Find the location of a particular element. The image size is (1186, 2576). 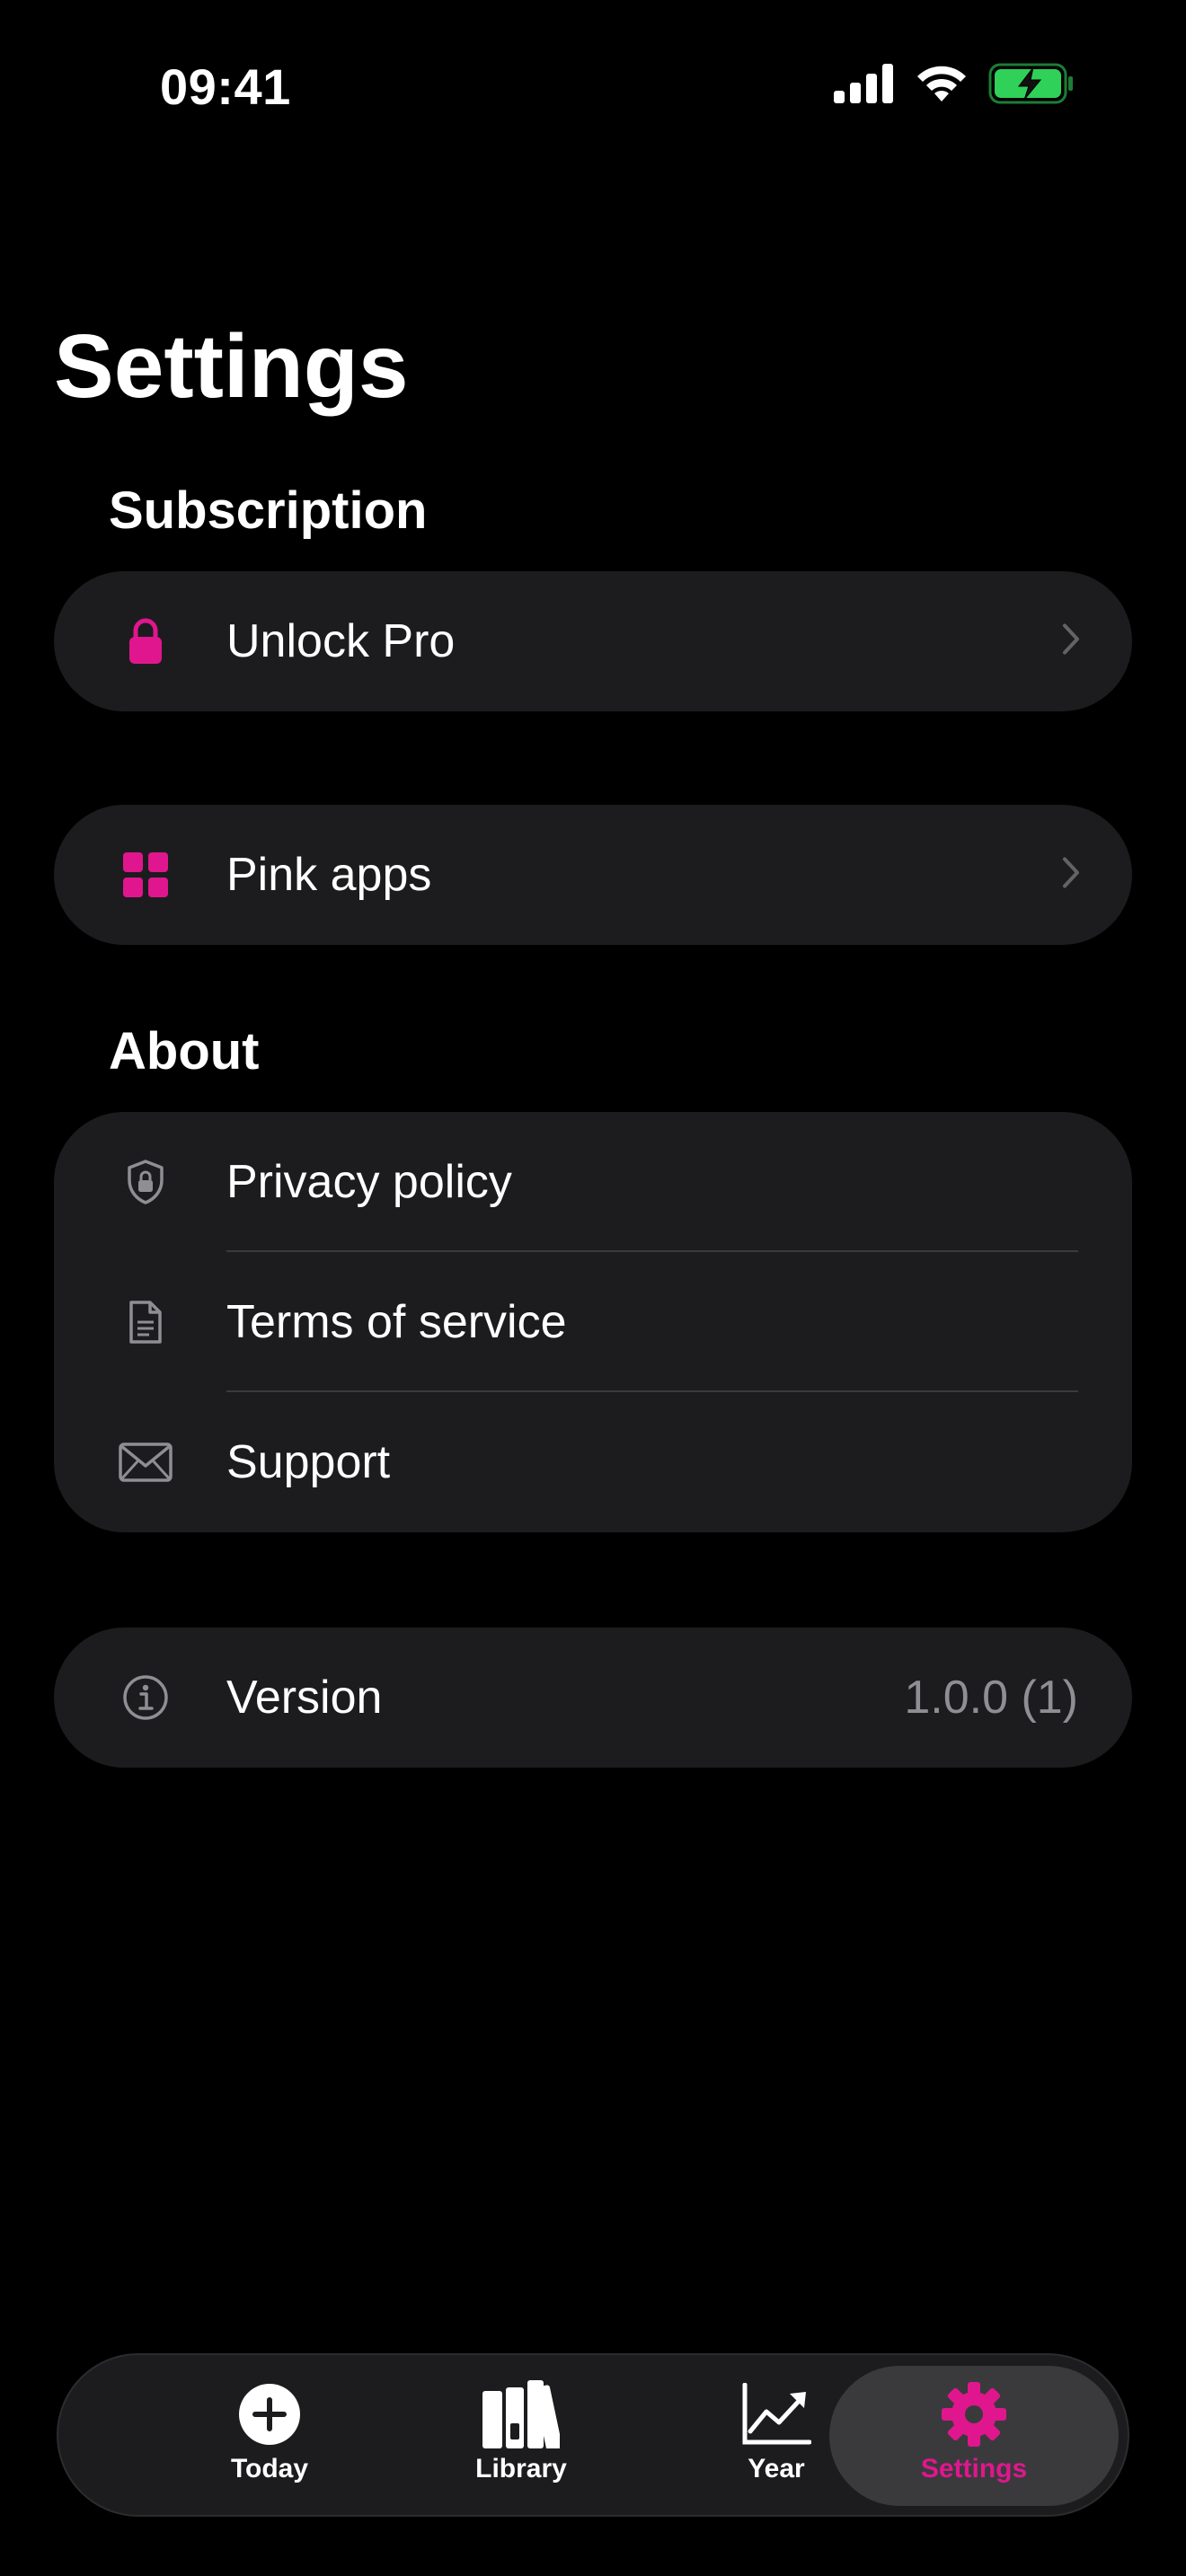

wifi-icon is located at coordinates (942, 83).